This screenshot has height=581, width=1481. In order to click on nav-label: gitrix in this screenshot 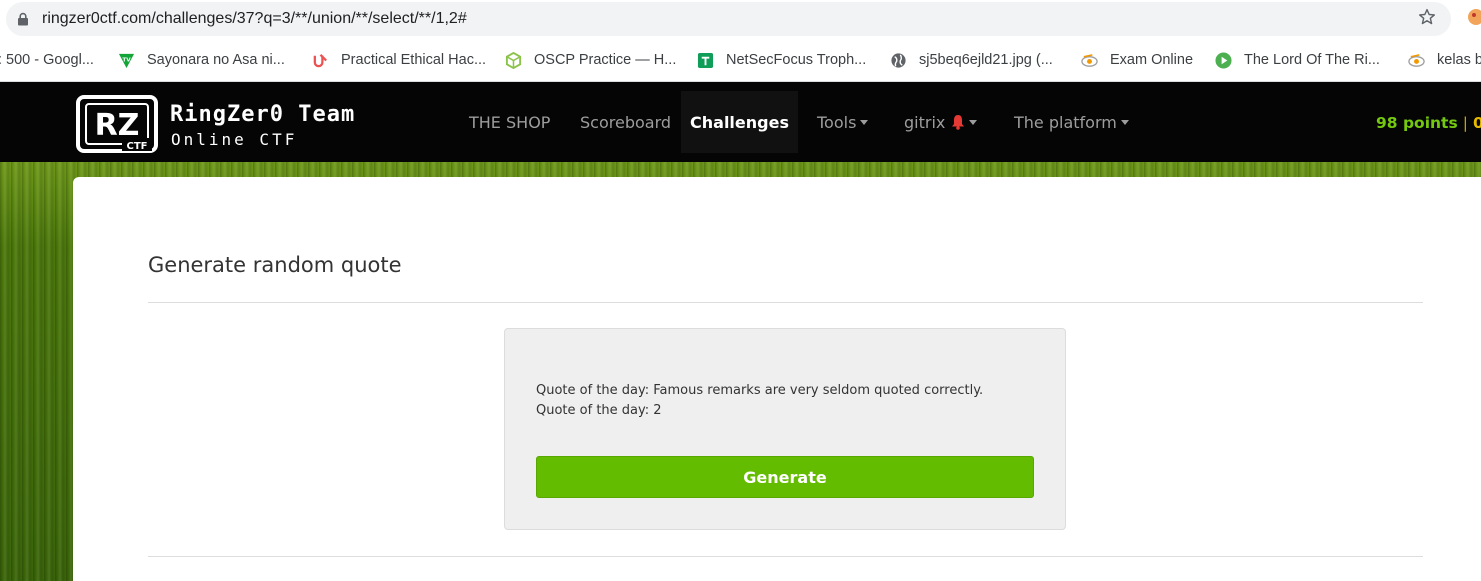, I will do `click(925, 122)`.